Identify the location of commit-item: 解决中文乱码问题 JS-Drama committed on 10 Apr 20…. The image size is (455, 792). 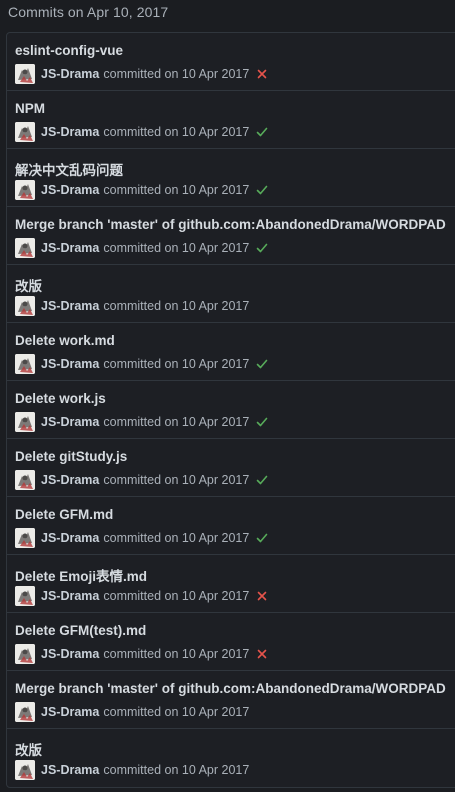
(231, 178).